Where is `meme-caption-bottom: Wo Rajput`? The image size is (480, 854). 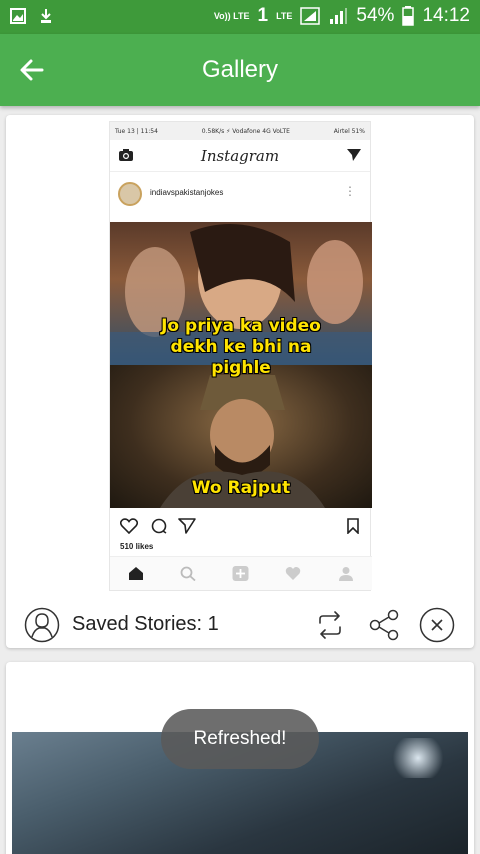 meme-caption-bottom: Wo Rajput is located at coordinates (241, 488).